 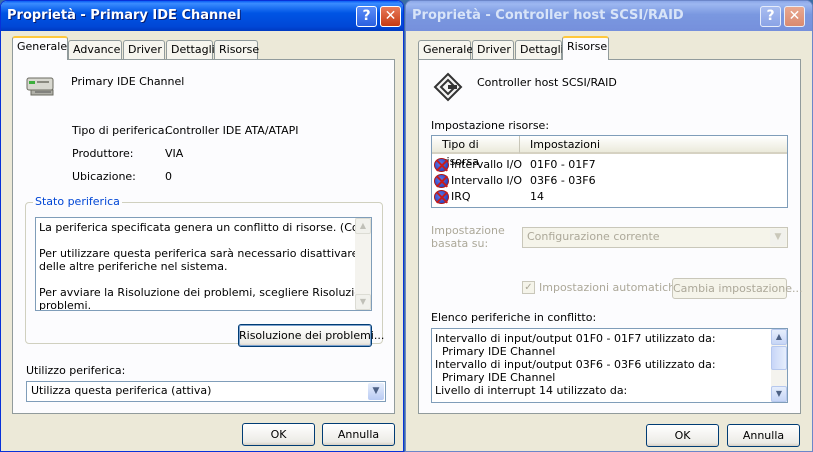 I want to click on status-line: delle altre periferiche nel sistema., so click(x=133, y=266).